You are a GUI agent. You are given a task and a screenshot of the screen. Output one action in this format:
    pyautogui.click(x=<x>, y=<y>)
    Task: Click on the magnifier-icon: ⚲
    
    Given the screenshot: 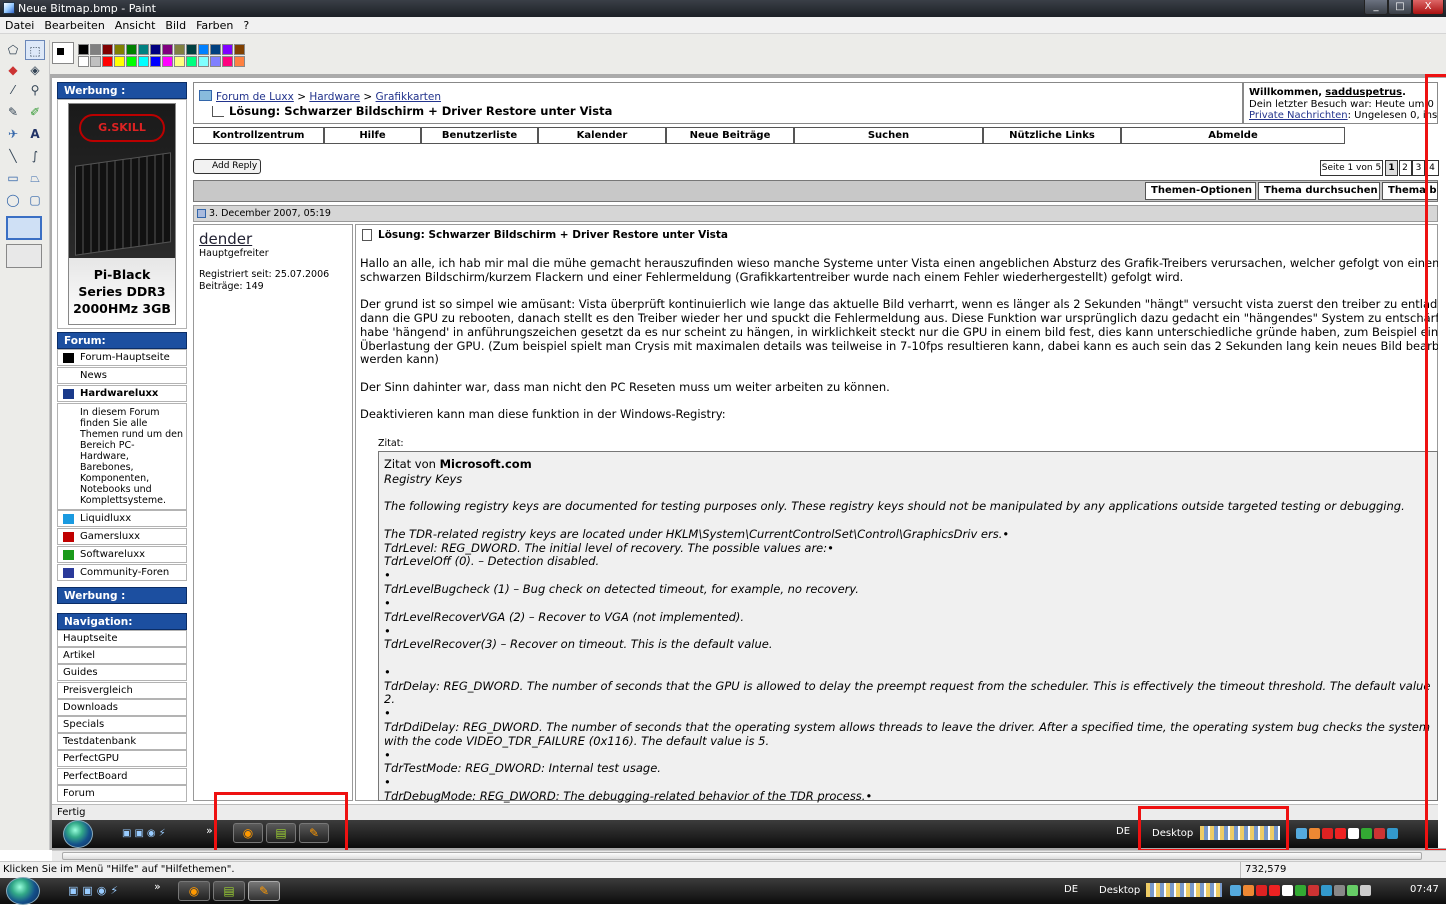 What is the action you would take?
    pyautogui.click(x=35, y=90)
    